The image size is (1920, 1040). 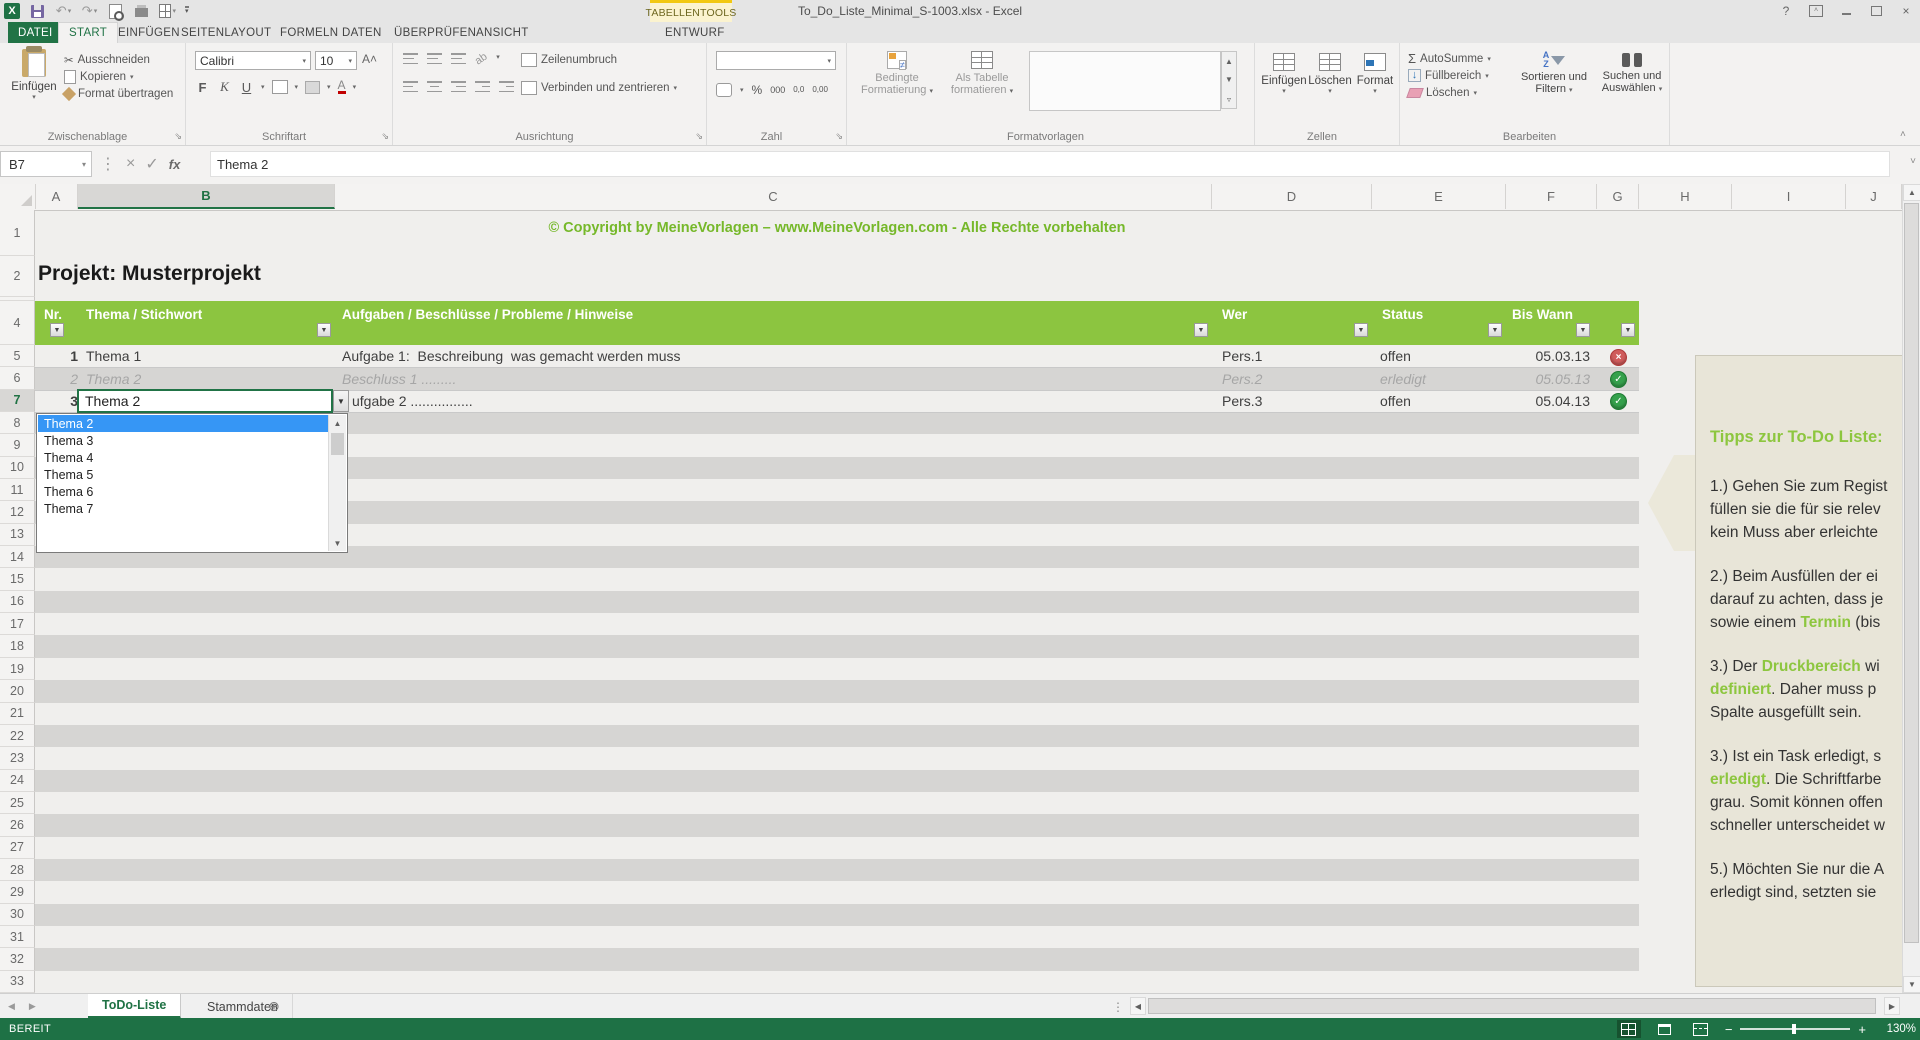 I want to click on insert-cells-button: Einfügen ▾, so click(x=1284, y=74).